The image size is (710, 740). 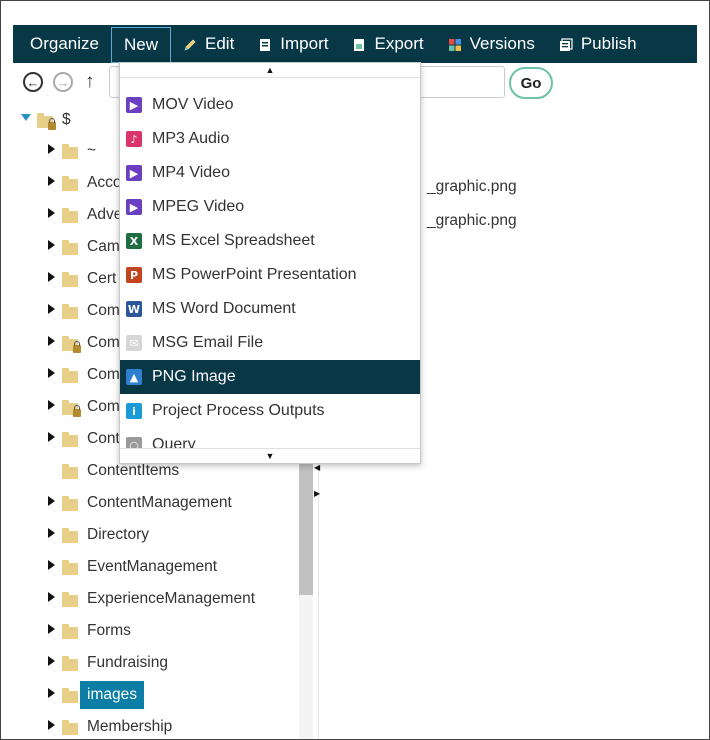 I want to click on dropdown-item: i Project Process Outputs, so click(x=270, y=411).